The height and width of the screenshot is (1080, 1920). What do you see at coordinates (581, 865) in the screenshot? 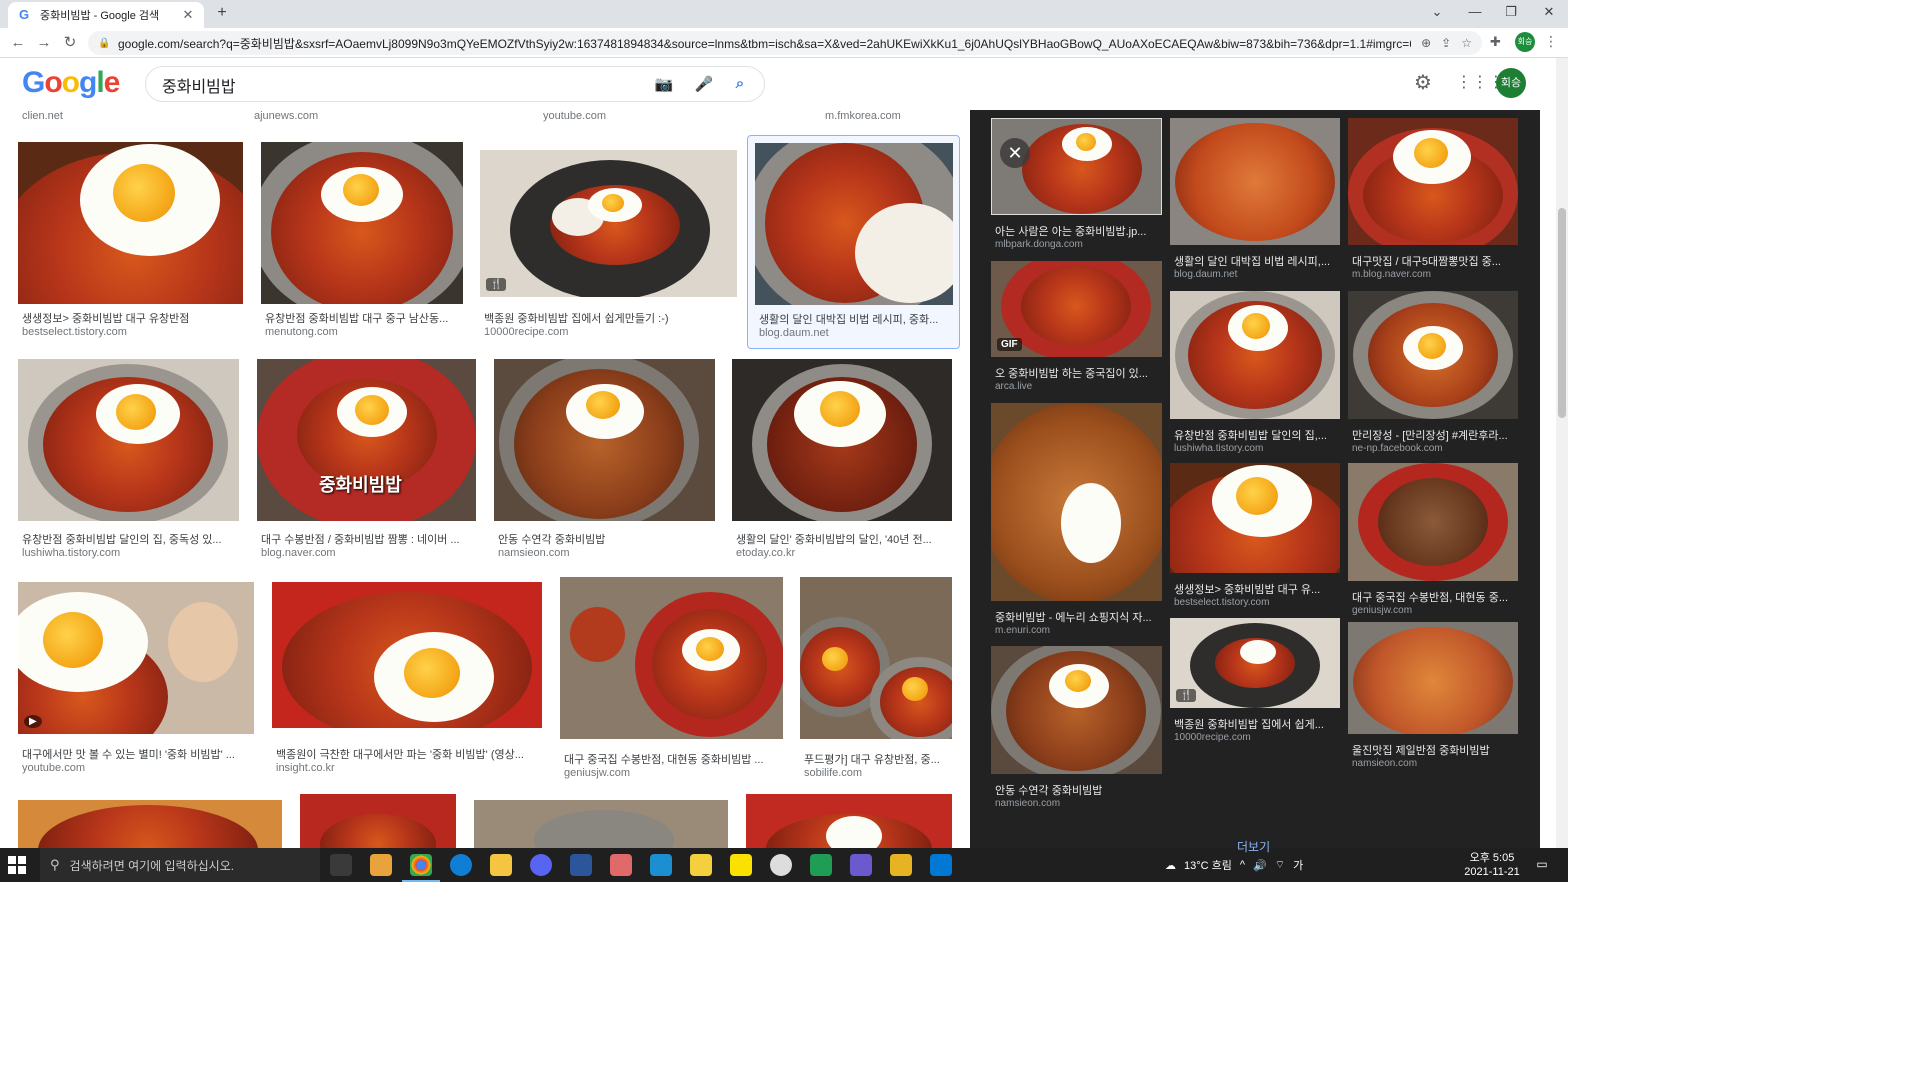
I see `word-icon` at bounding box center [581, 865].